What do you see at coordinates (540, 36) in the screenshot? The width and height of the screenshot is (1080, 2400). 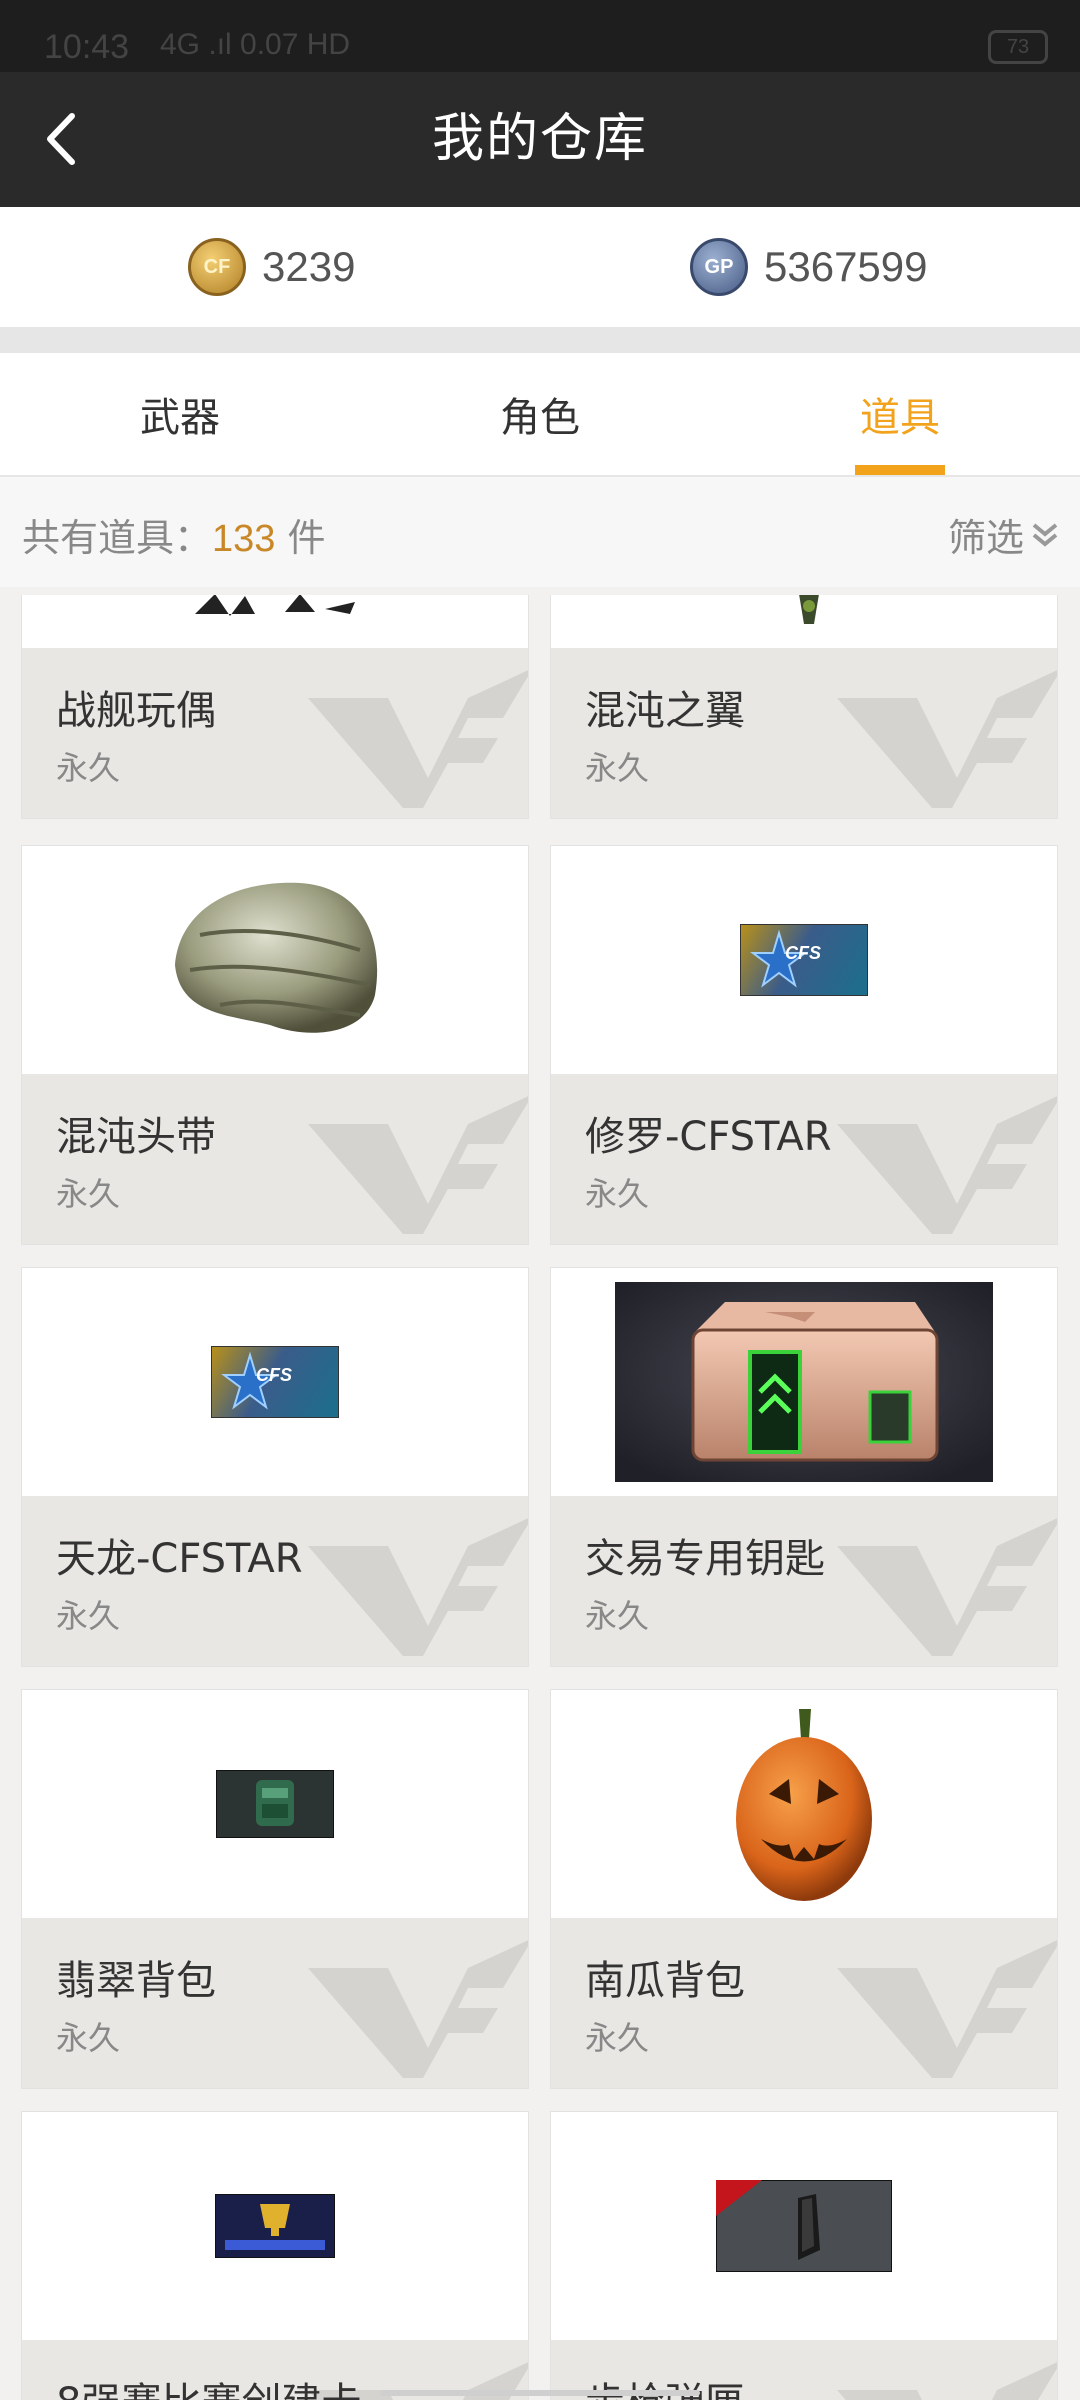 I see `status-bar: 10:43 4G .ıl 0.07 HD 73` at bounding box center [540, 36].